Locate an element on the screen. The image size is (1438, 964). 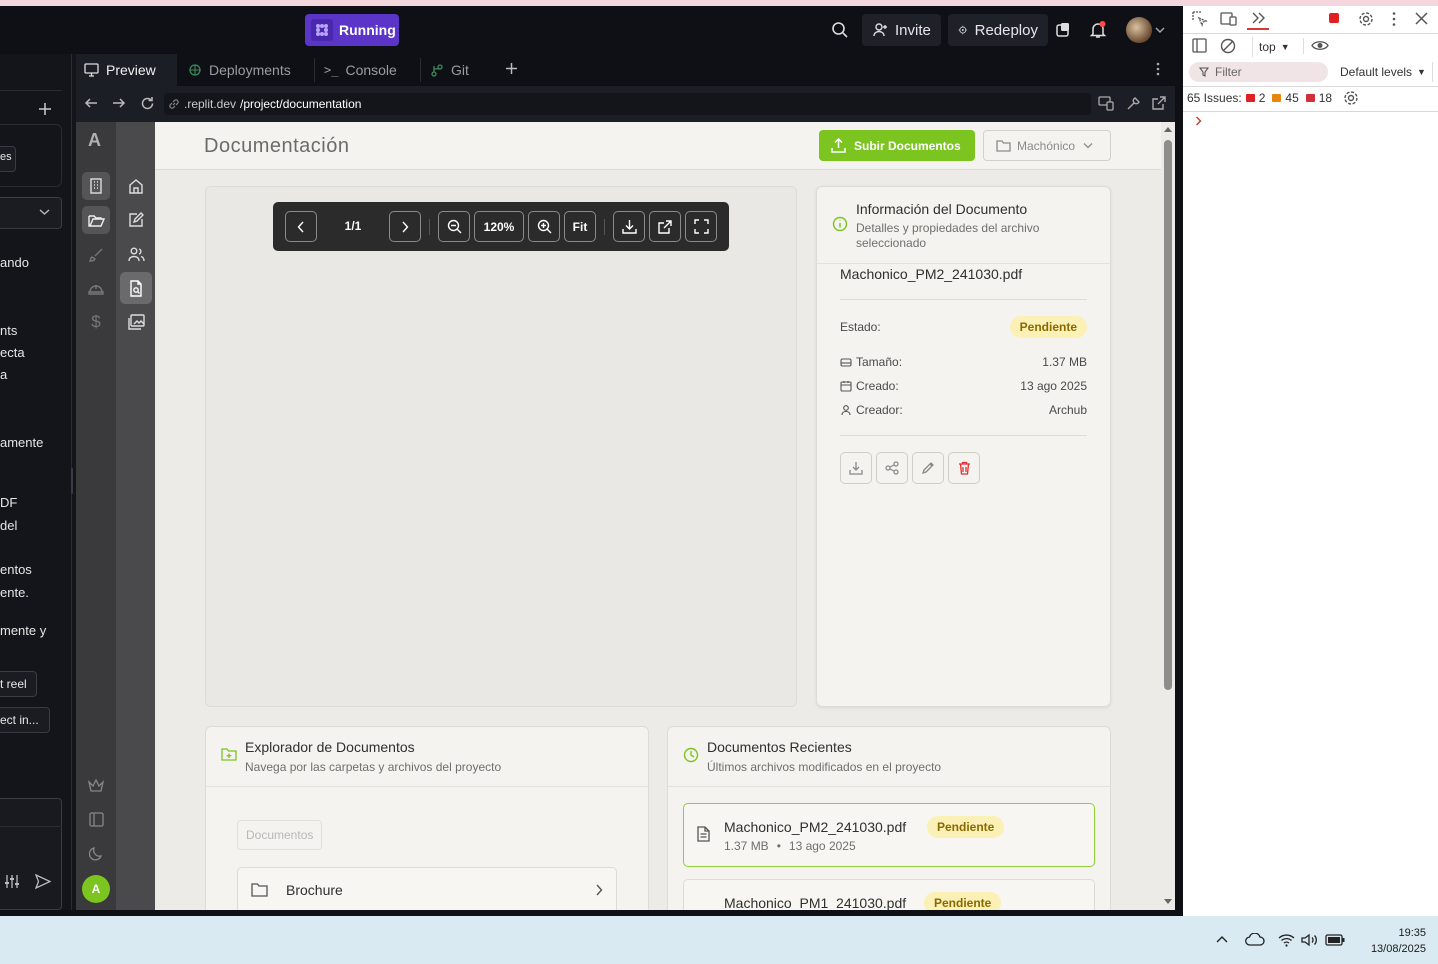
wifi-icon is located at coordinates (1286, 940).